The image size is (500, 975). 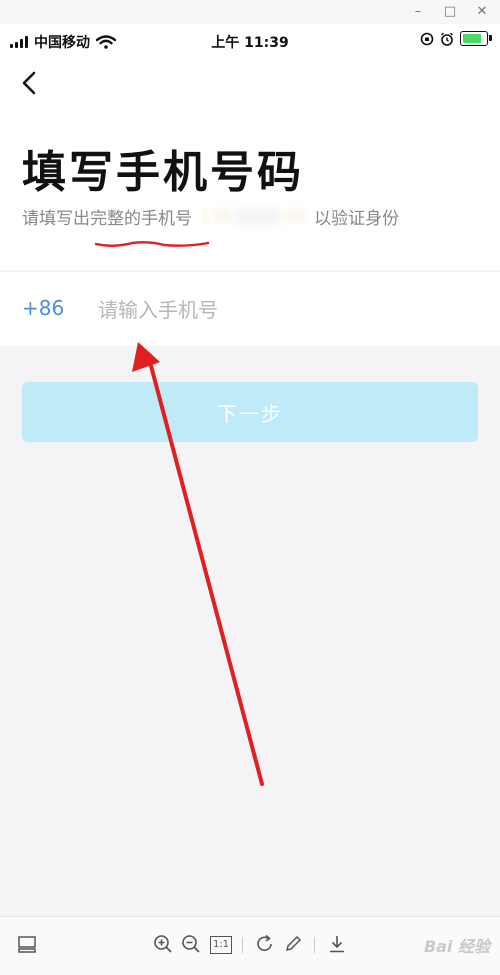 What do you see at coordinates (288, 310) in the screenshot?
I see `phone-input` at bounding box center [288, 310].